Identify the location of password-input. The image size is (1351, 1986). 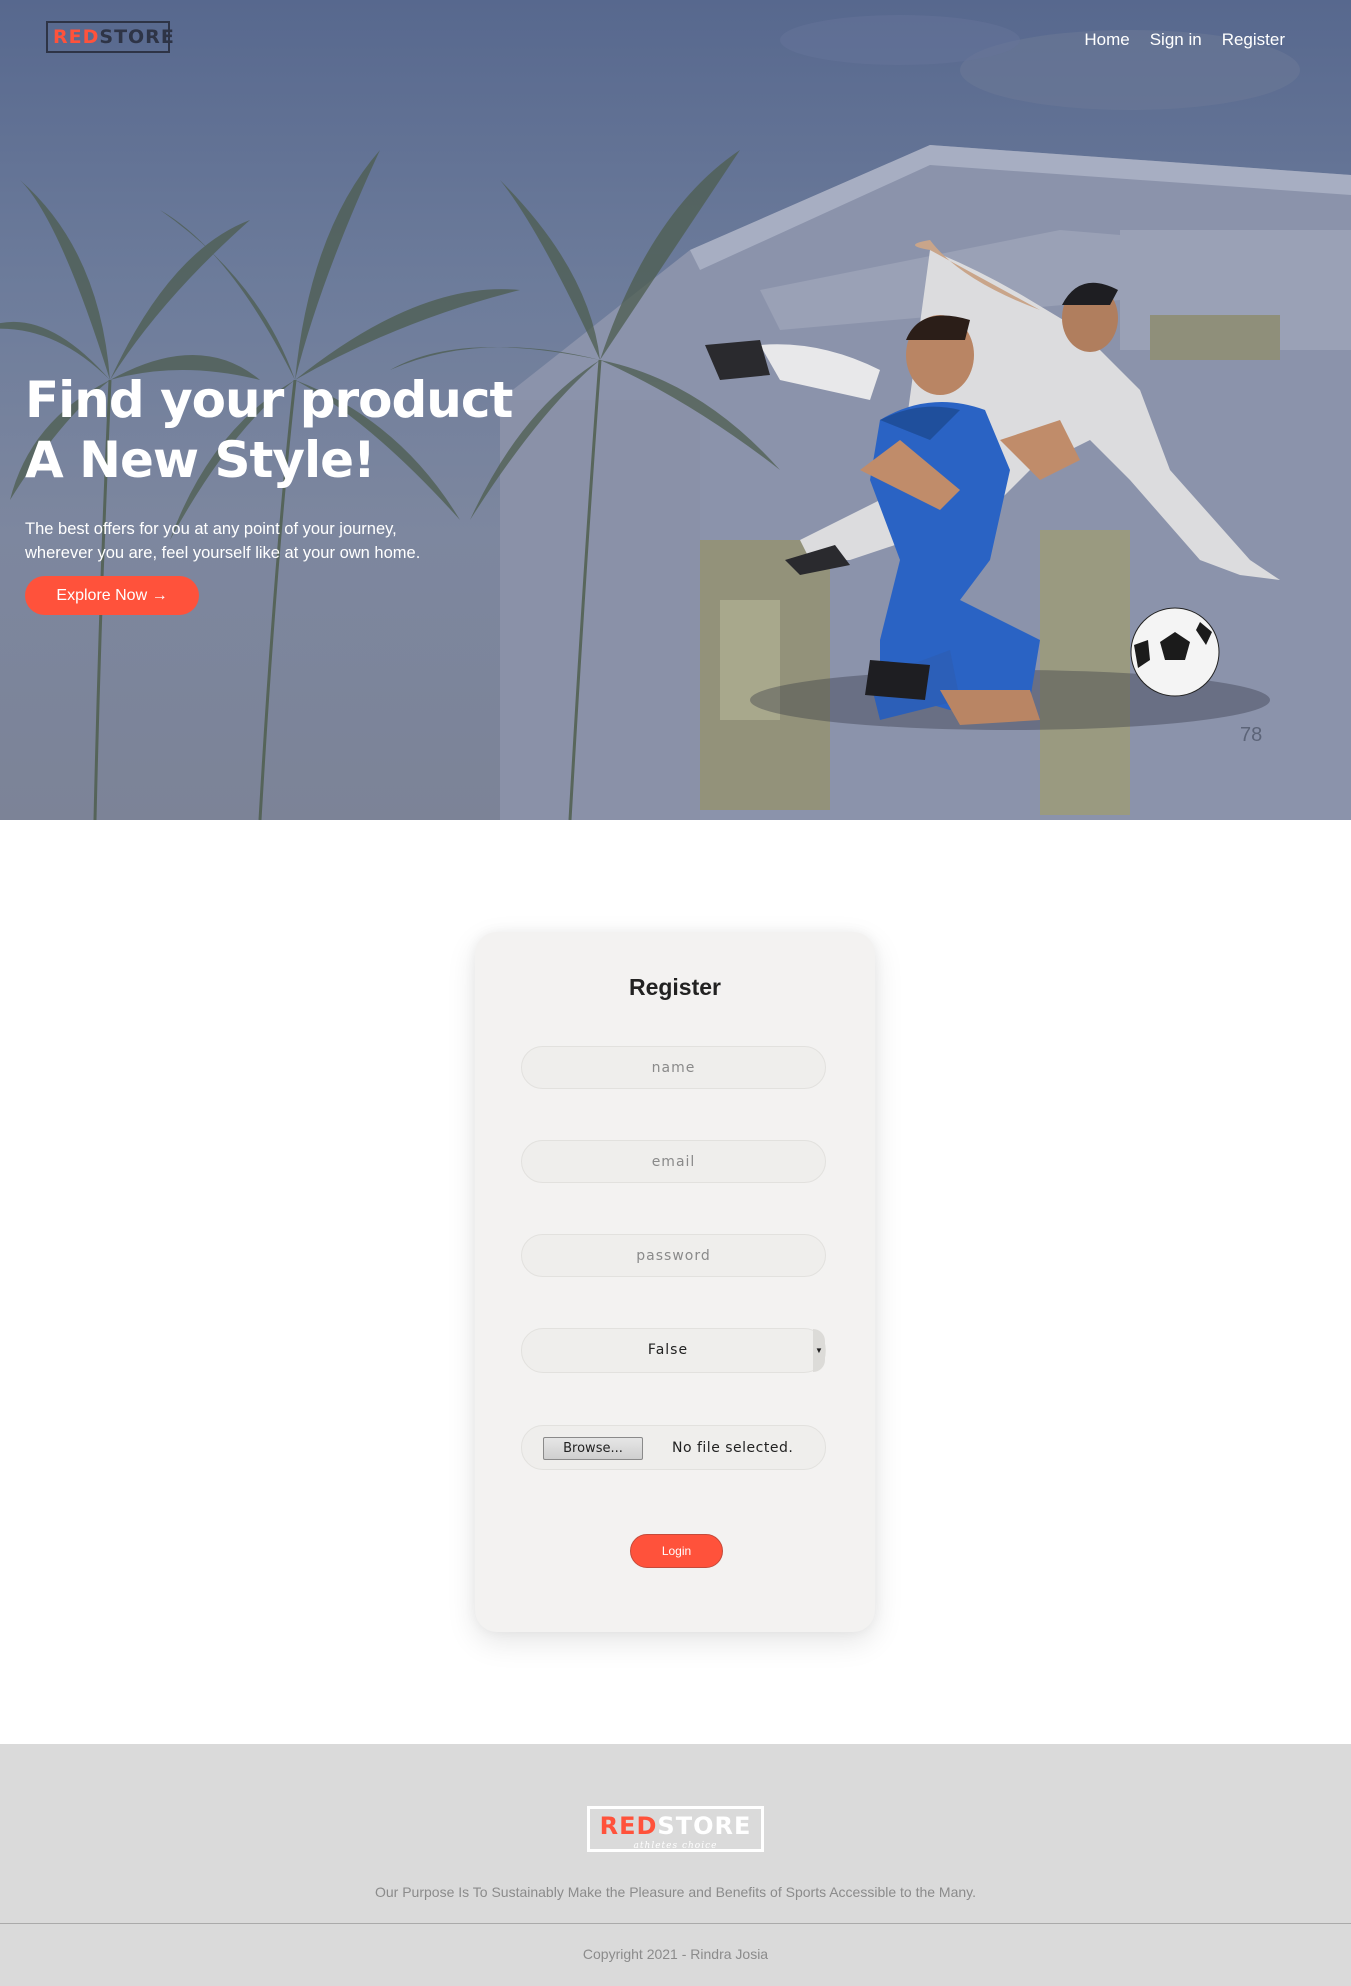
(673, 1255).